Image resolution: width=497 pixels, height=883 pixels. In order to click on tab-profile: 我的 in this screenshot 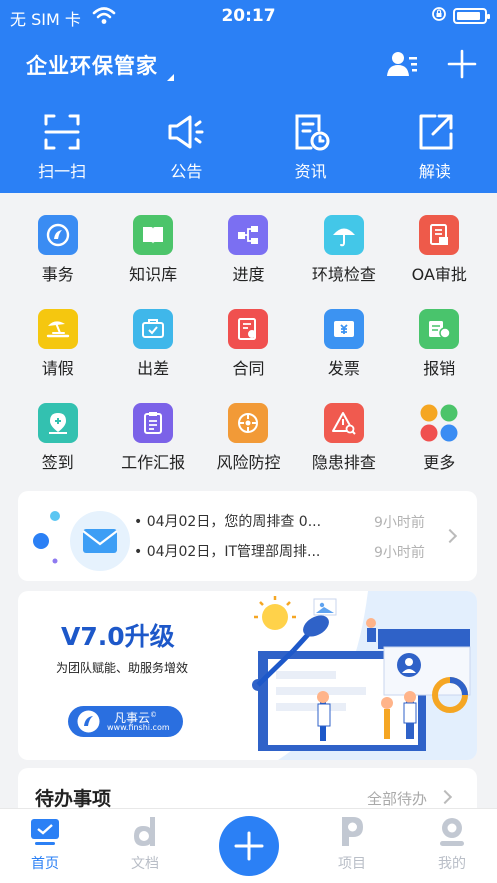, I will do `click(452, 845)`.